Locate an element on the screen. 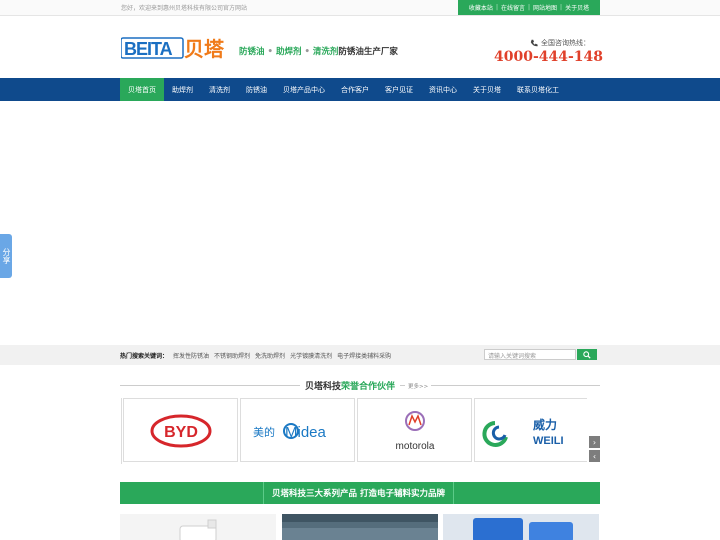 The width and height of the screenshot is (720, 540). partner-name-en: Midea is located at coordinates (306, 432).